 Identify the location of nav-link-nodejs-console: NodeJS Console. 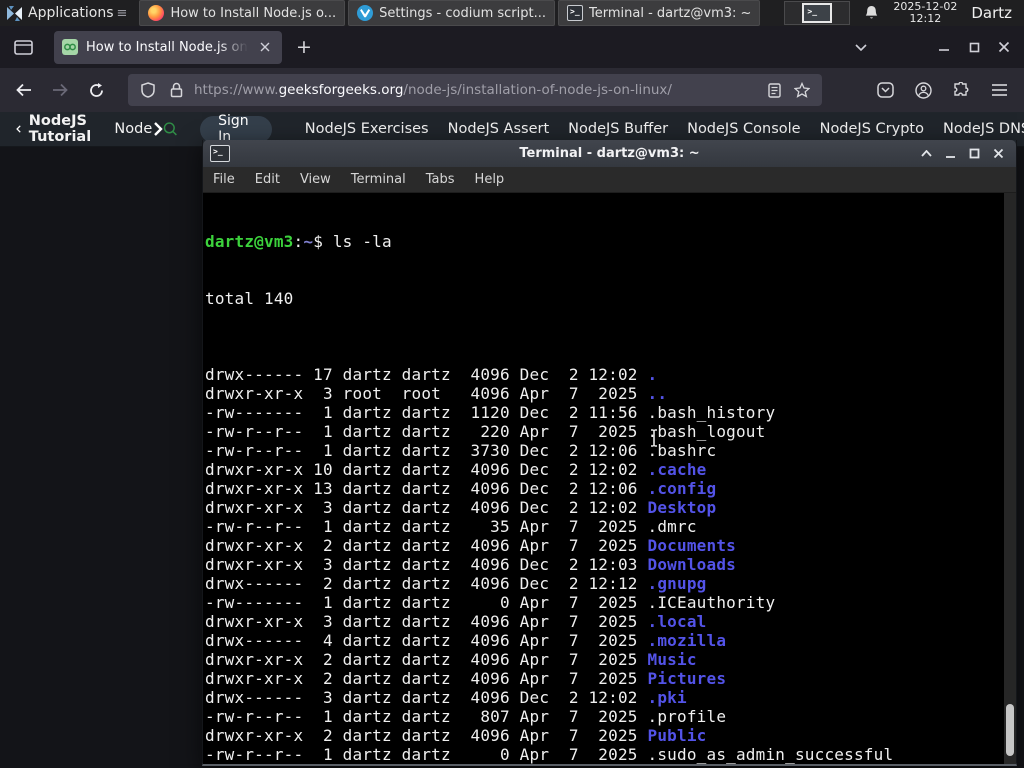
(744, 129).